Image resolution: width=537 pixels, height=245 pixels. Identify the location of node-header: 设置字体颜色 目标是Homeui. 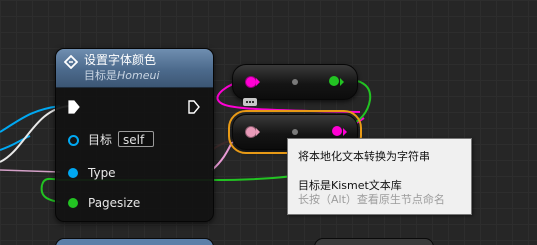
(134, 68).